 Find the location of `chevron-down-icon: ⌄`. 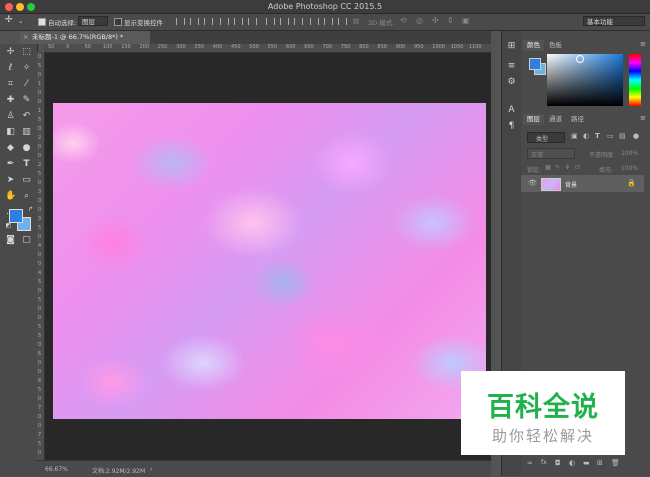

chevron-down-icon: ⌄ is located at coordinates (20, 21).